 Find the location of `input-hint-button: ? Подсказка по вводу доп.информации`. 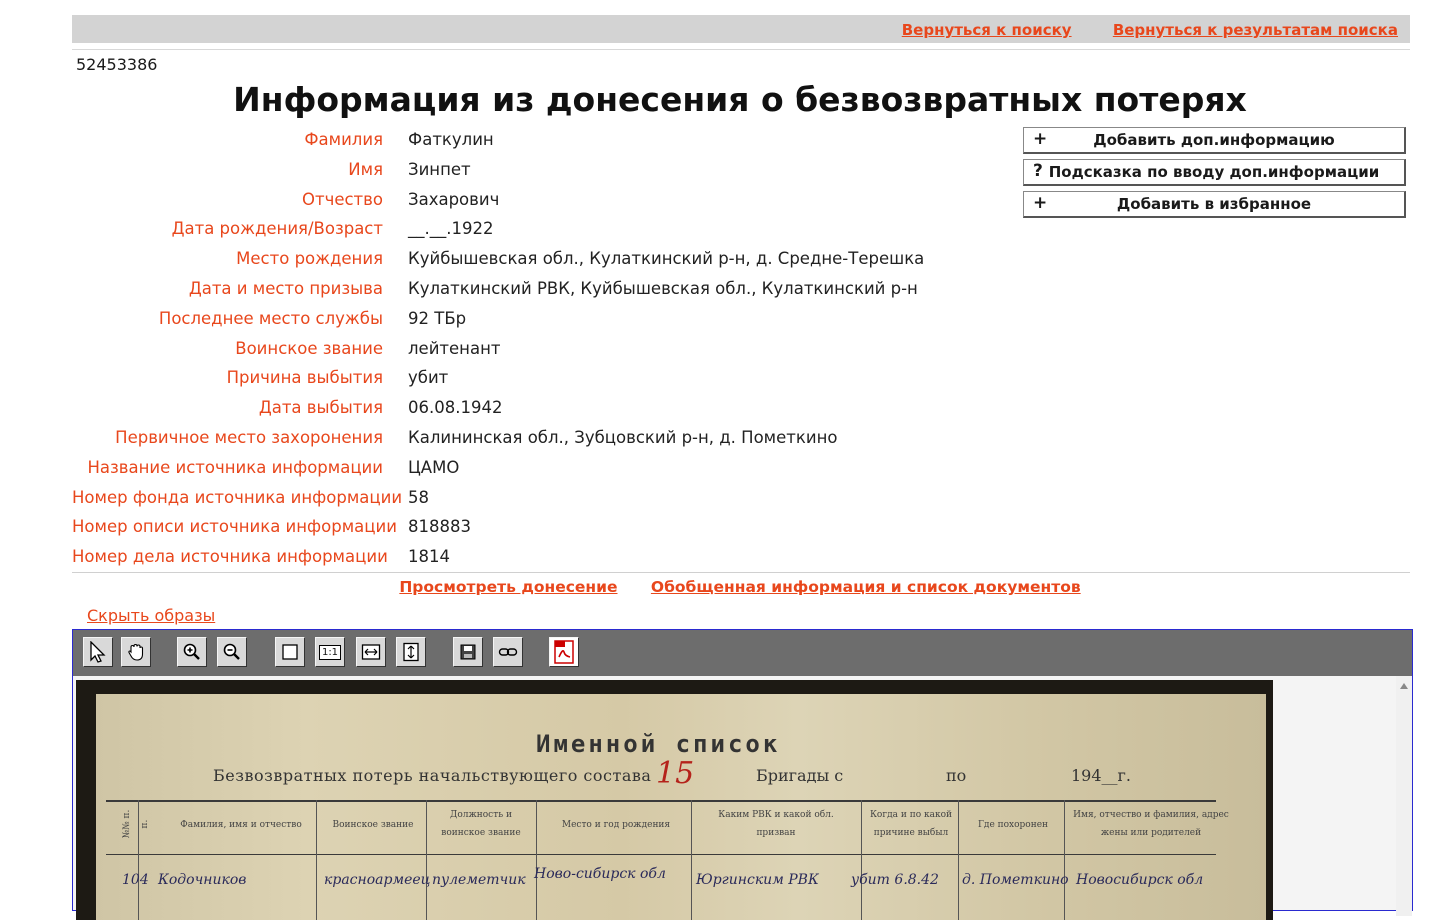

input-hint-button: ? Подсказка по вводу доп.информации is located at coordinates (1214, 172).